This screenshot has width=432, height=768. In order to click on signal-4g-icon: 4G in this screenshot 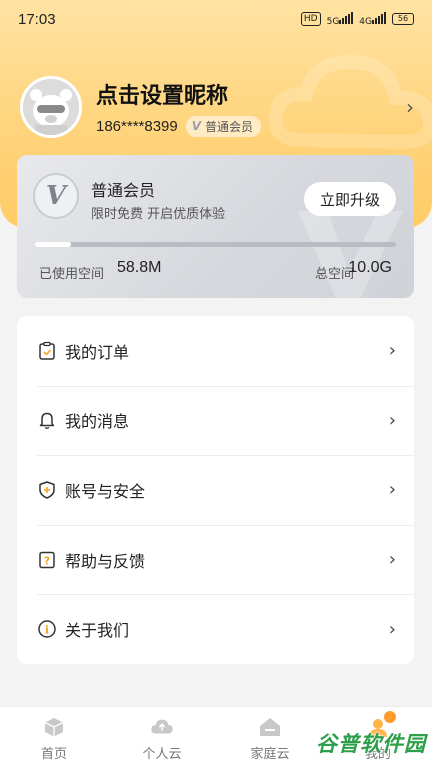, I will do `click(372, 19)`.